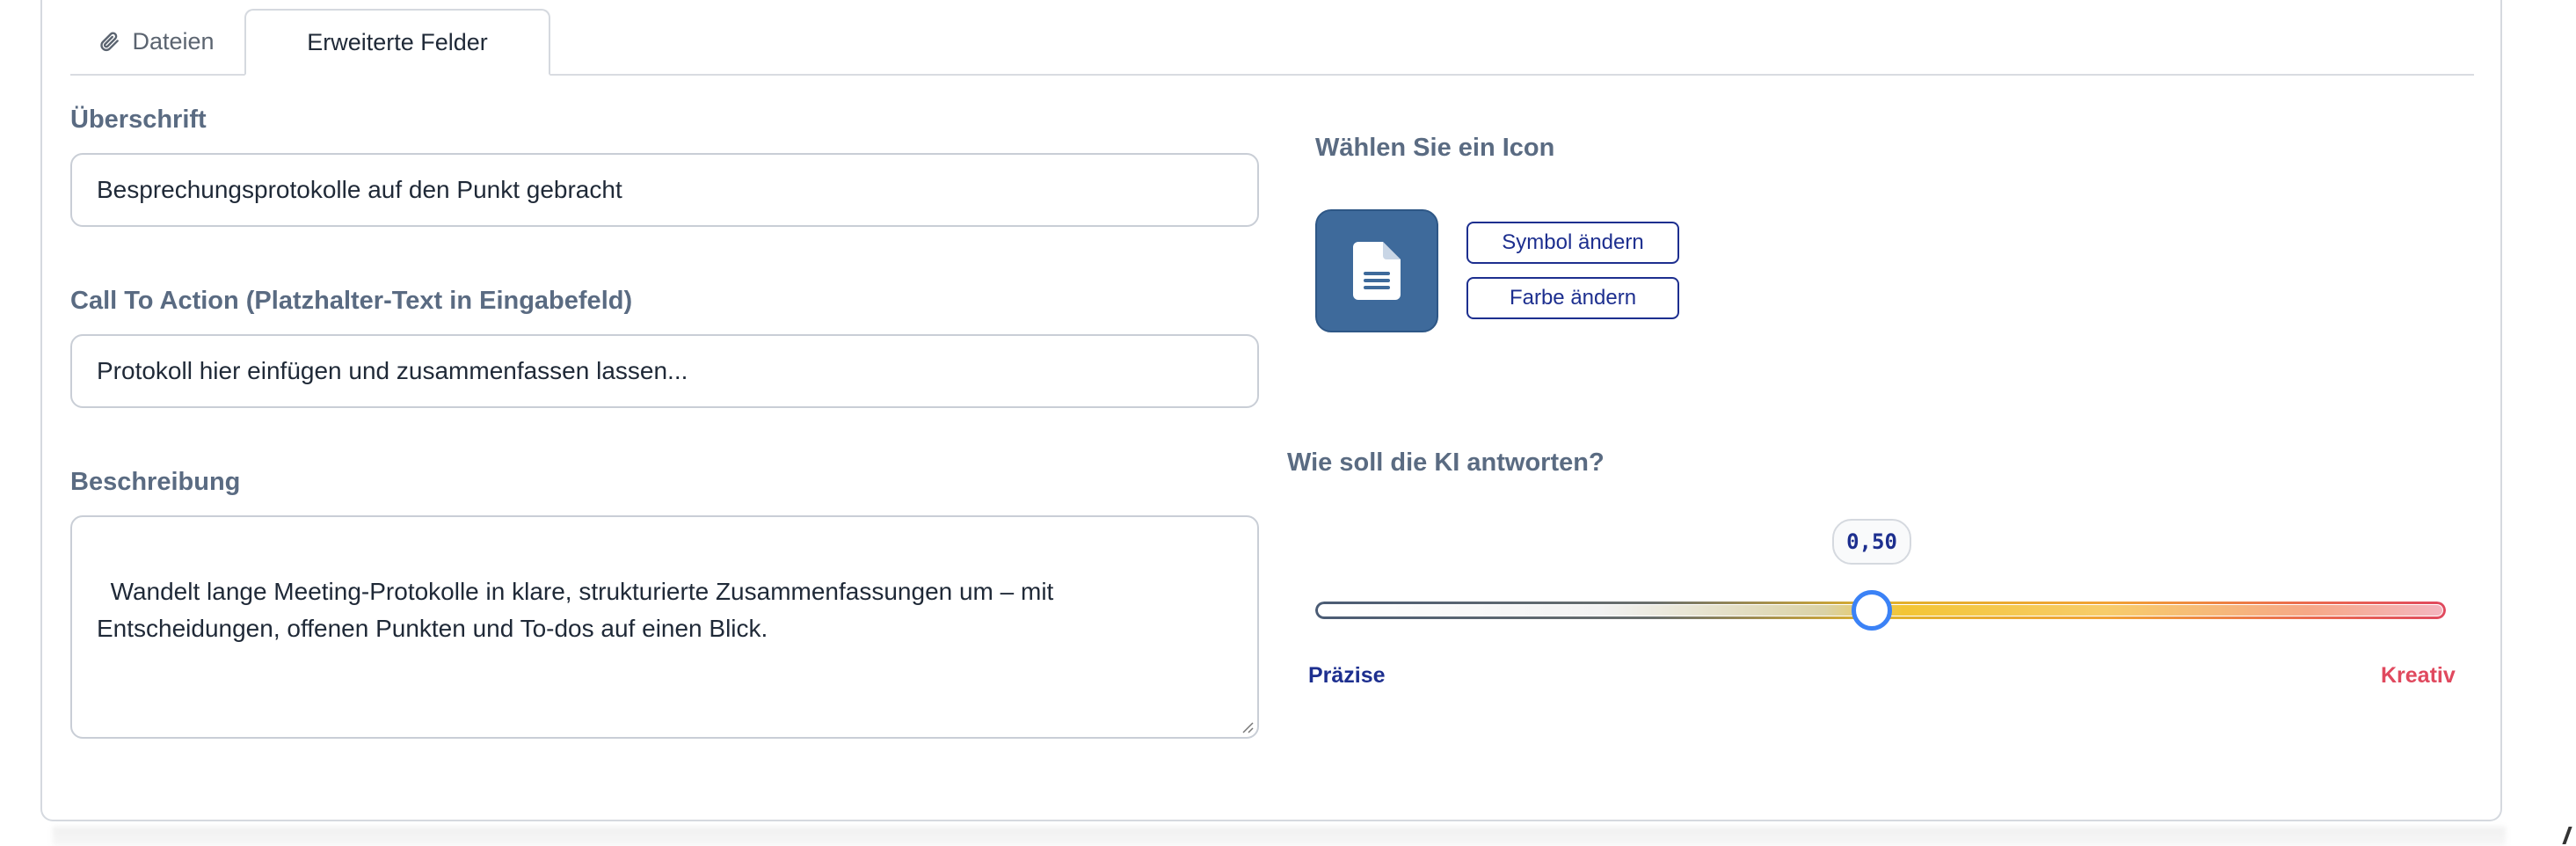 This screenshot has width=2576, height=846. I want to click on tab-erweiterte-felder: Erweiterte Felder, so click(397, 42).